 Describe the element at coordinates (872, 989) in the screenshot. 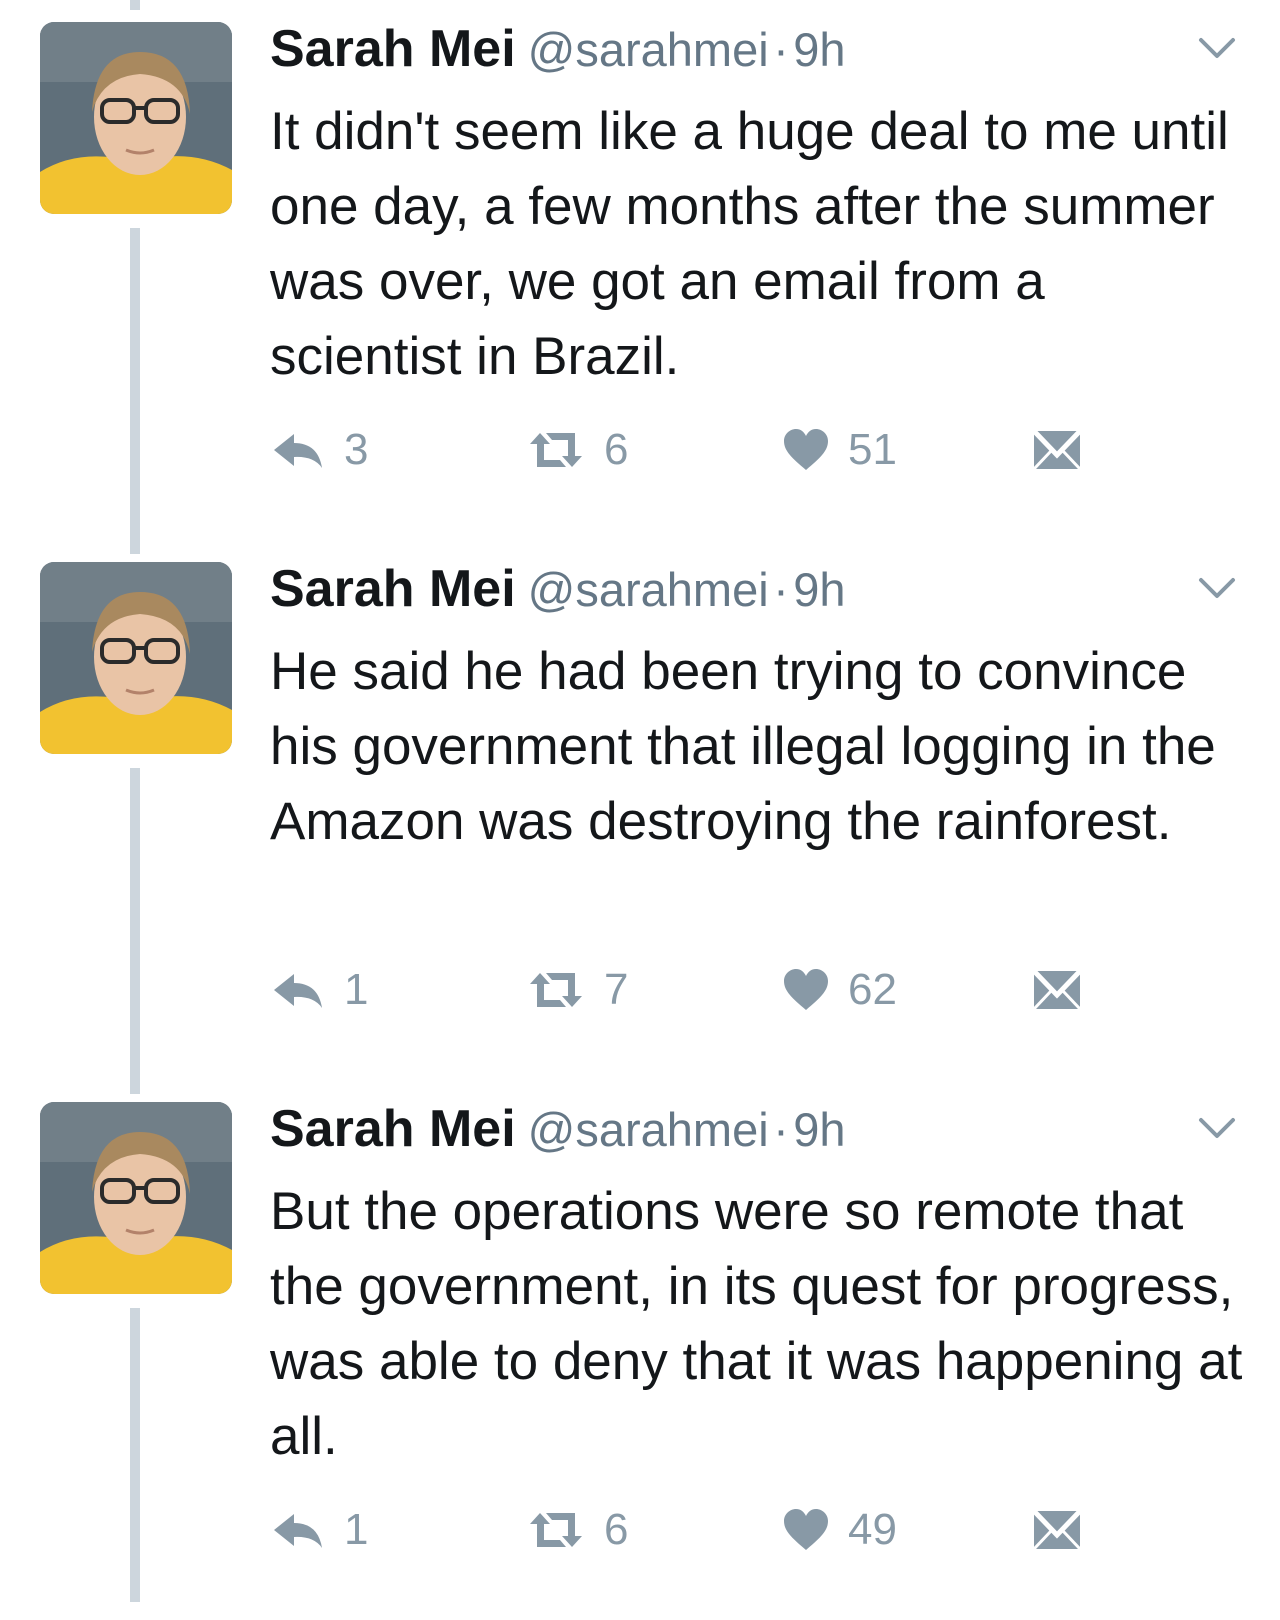

I see `like-count: 62` at that location.